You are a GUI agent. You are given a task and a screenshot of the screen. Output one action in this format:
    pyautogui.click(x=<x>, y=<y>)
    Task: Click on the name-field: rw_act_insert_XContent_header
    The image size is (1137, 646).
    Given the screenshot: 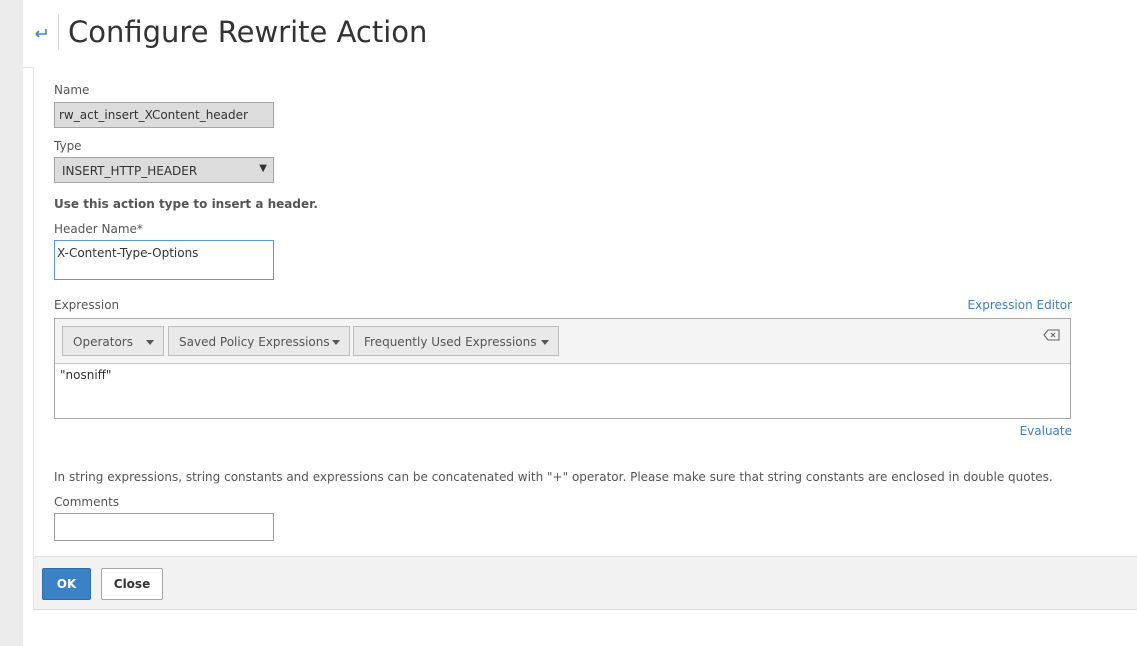 What is the action you would take?
    pyautogui.click(x=164, y=115)
    